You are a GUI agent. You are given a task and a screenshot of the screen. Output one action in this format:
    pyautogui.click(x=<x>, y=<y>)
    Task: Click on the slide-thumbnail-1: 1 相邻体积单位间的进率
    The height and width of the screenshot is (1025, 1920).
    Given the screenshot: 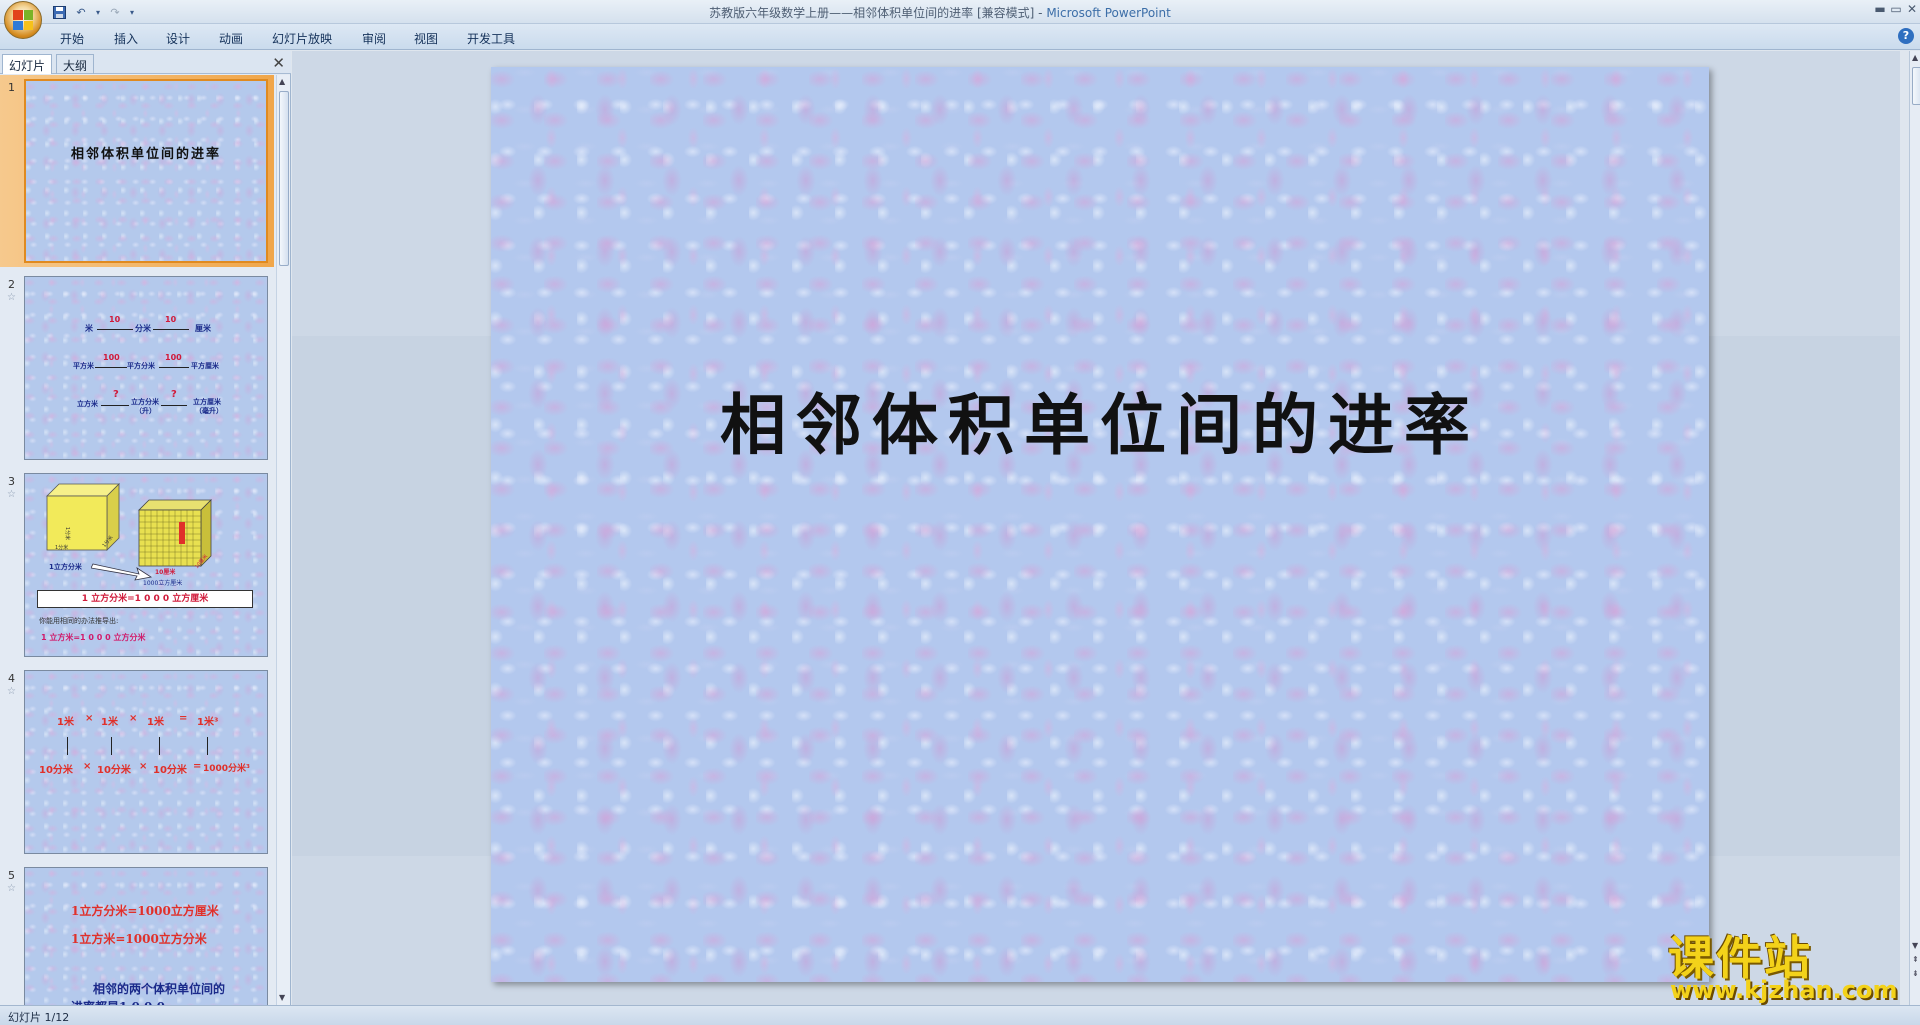 What is the action you would take?
    pyautogui.click(x=137, y=171)
    